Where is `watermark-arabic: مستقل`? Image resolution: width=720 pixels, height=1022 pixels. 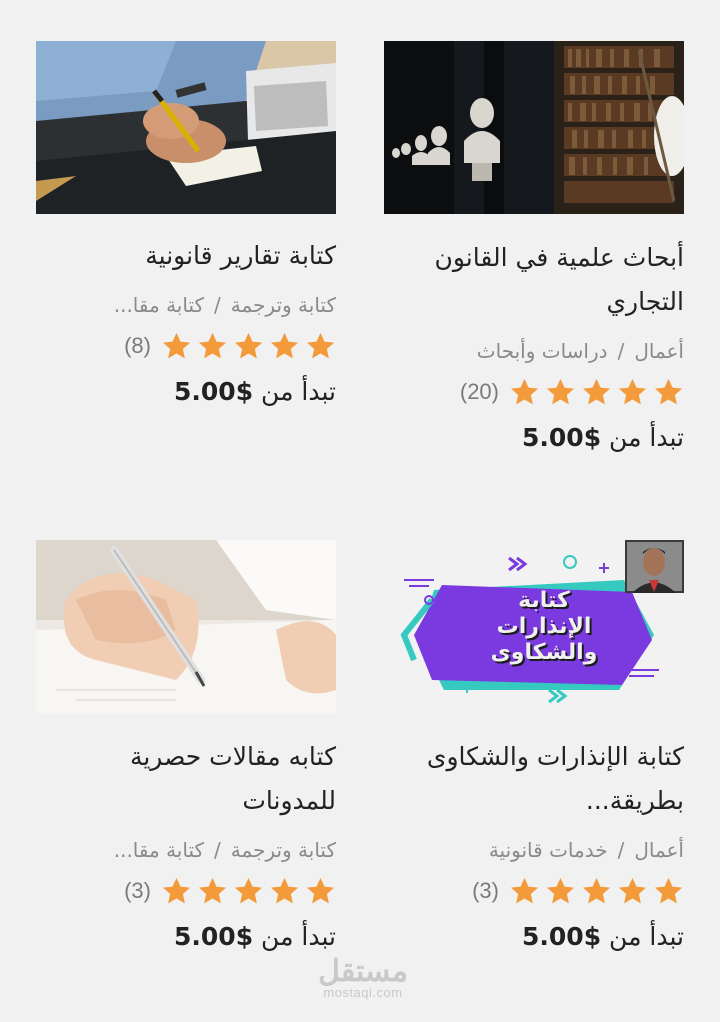
watermark-arabic: مستقل is located at coordinates (363, 971).